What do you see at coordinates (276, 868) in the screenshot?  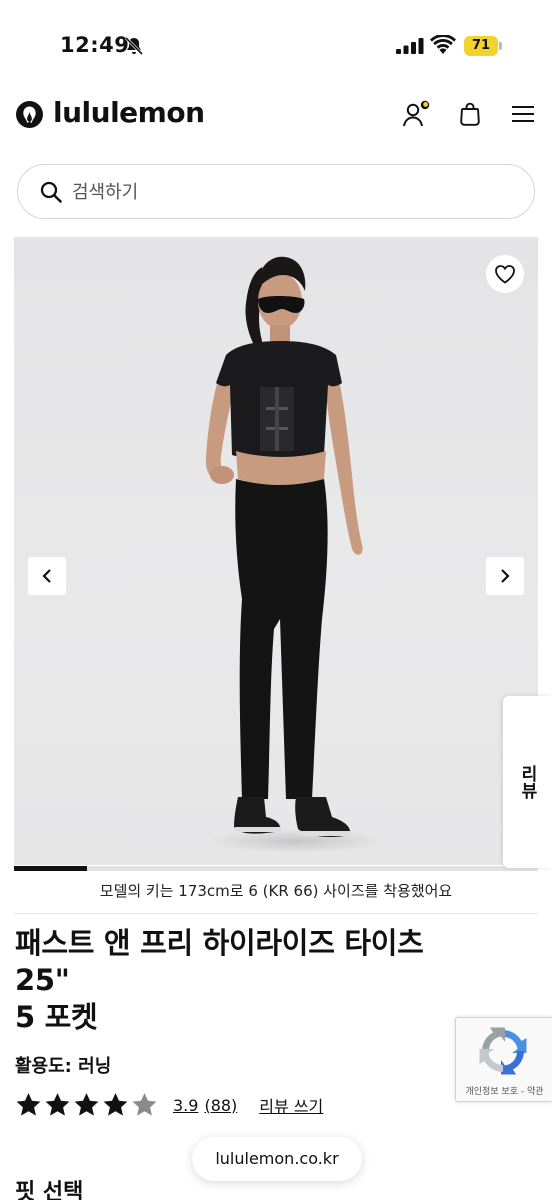 I see `gallery-progress-track` at bounding box center [276, 868].